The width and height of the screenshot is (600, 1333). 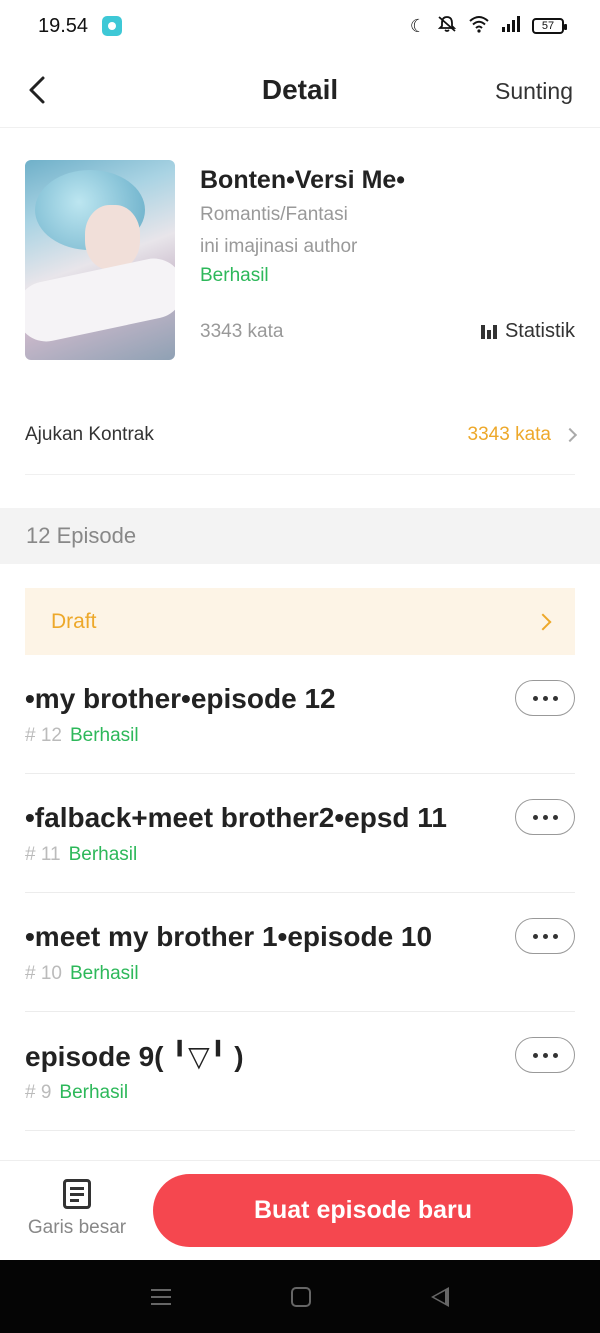 What do you see at coordinates (549, 26) in the screenshot?
I see `battery-icon: 57` at bounding box center [549, 26].